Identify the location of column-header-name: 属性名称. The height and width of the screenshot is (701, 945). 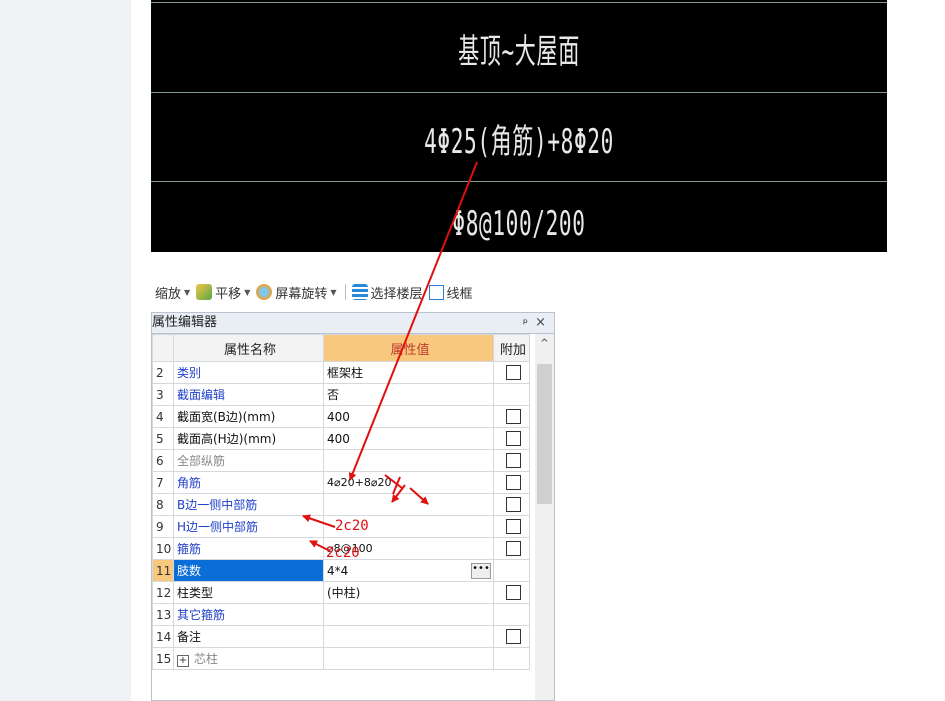
(248, 348).